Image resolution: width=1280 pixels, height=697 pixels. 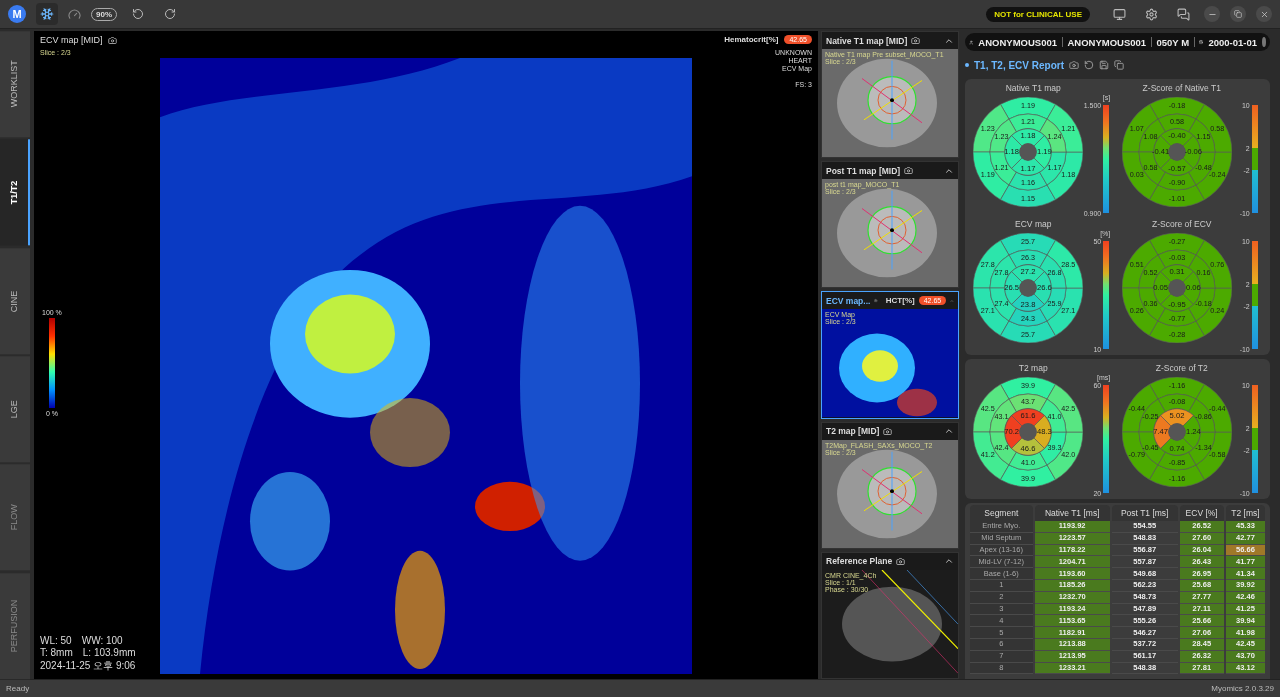 I want to click on segment-value: -0.77, so click(x=1176, y=318).